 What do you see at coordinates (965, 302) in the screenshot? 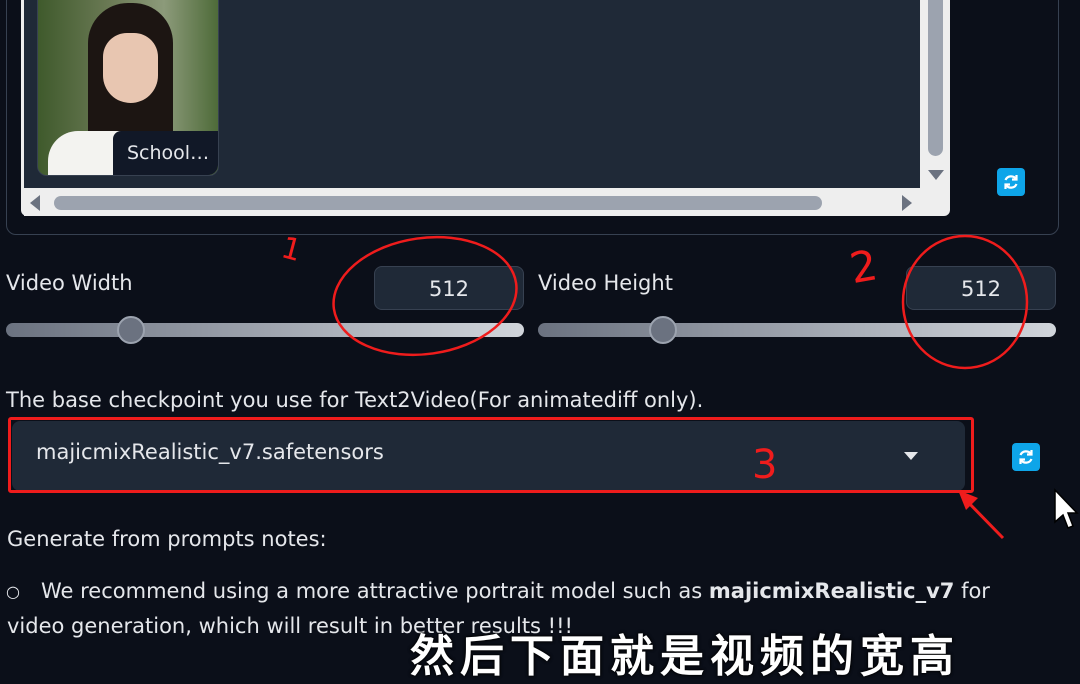
I see `annotation-circle-height` at bounding box center [965, 302].